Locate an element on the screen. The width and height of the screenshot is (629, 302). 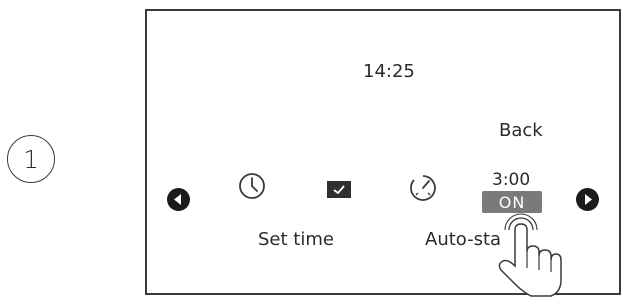
back-button: Back is located at coordinates (521, 130).